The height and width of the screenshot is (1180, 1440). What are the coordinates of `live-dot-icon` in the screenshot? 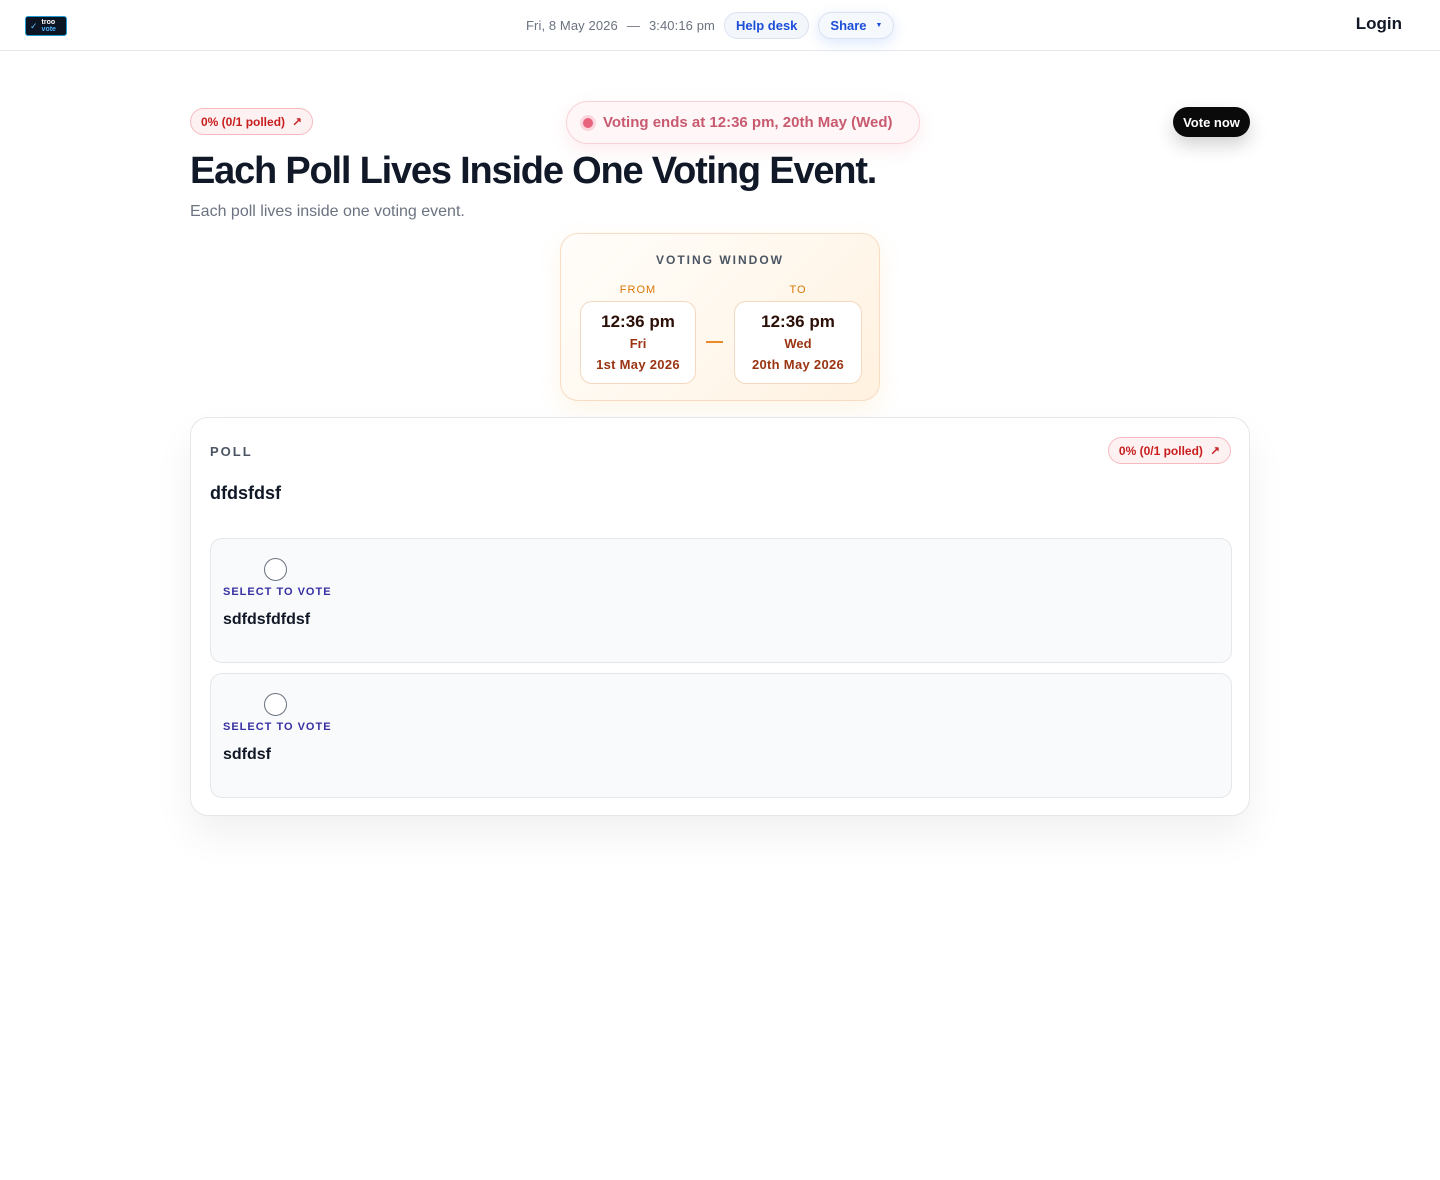 It's located at (588, 122).